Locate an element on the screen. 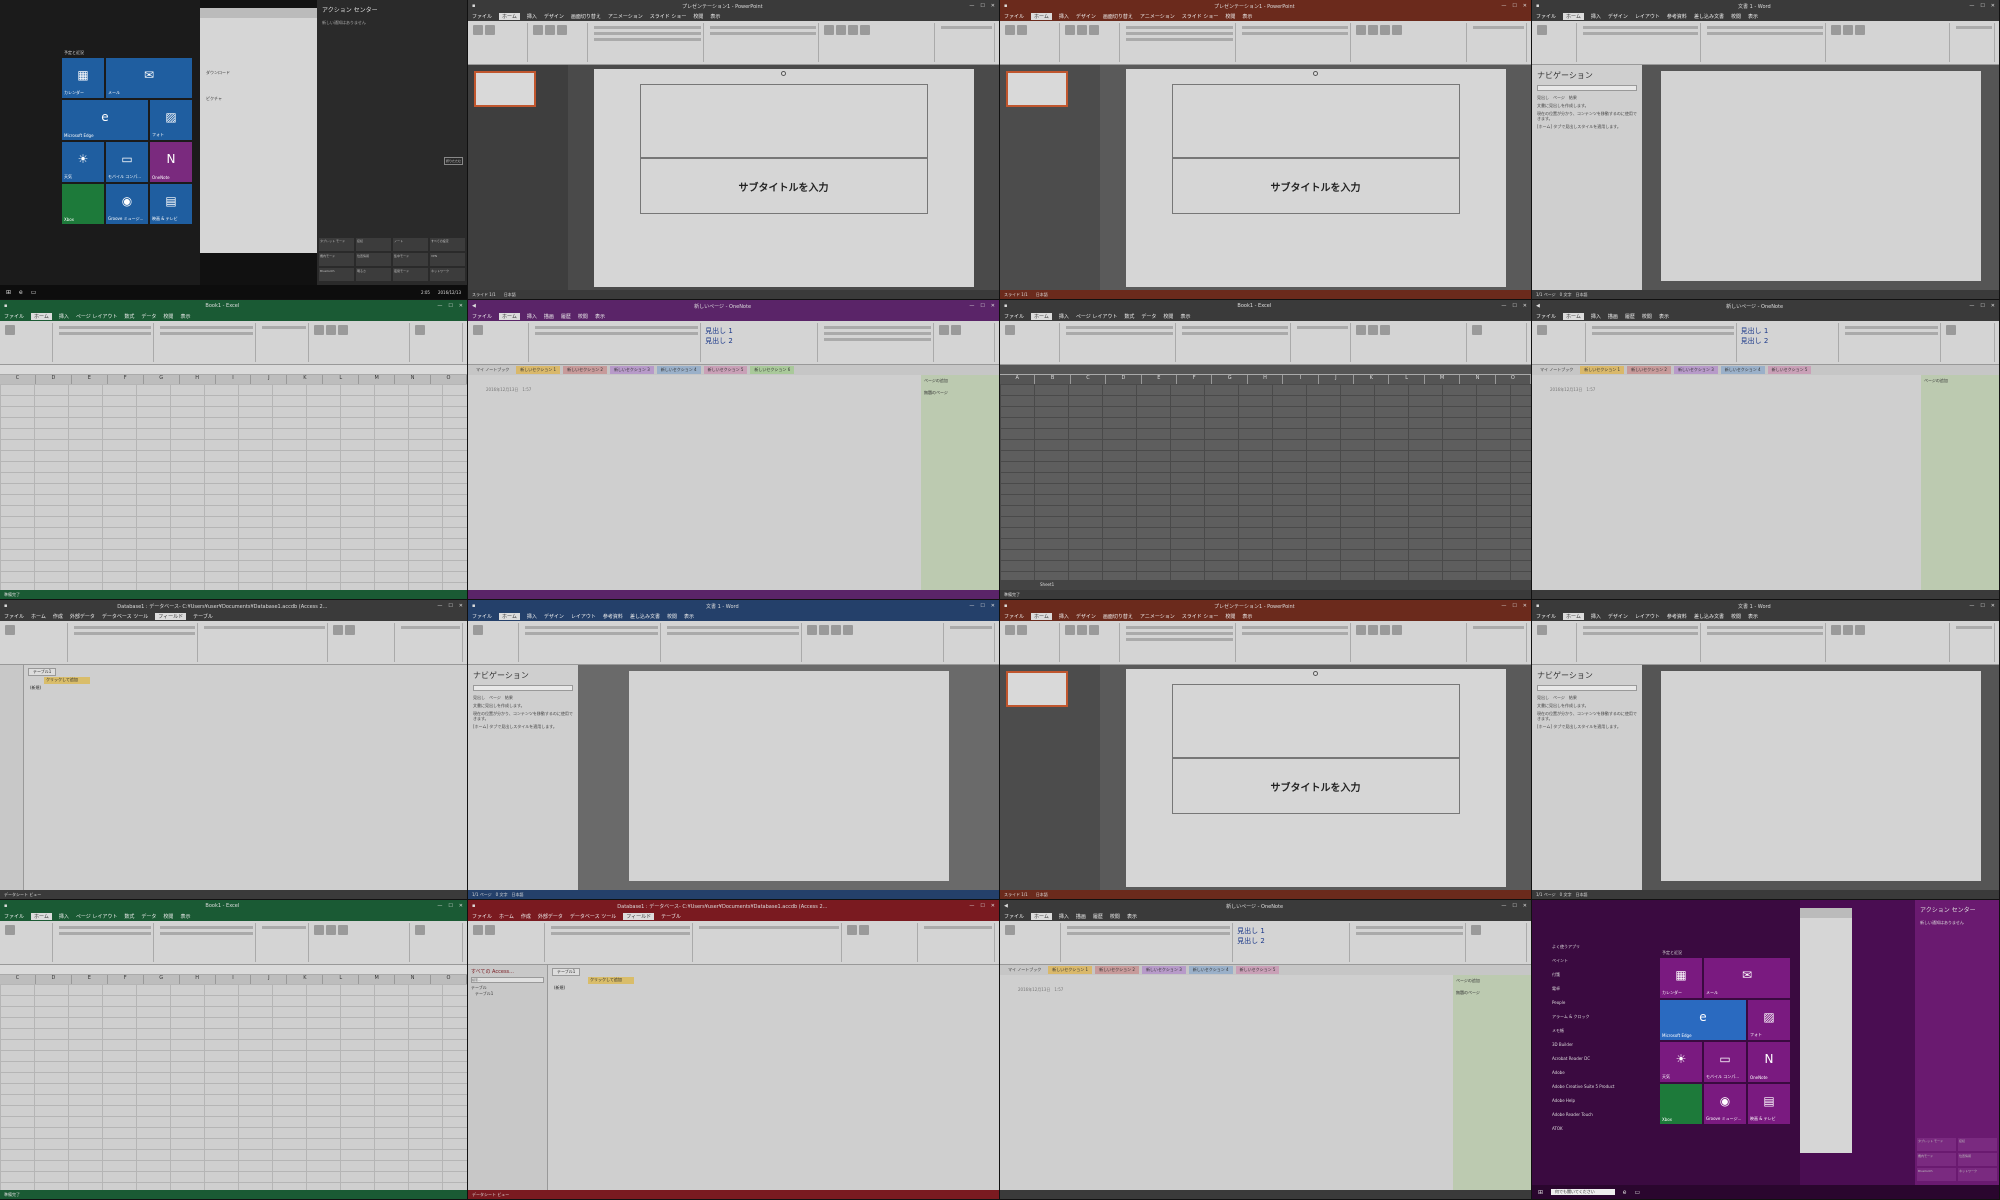 Image resolution: width=2000 pixels, height=1200 pixels. qa-brightness: 明るさ is located at coordinates (373, 274).